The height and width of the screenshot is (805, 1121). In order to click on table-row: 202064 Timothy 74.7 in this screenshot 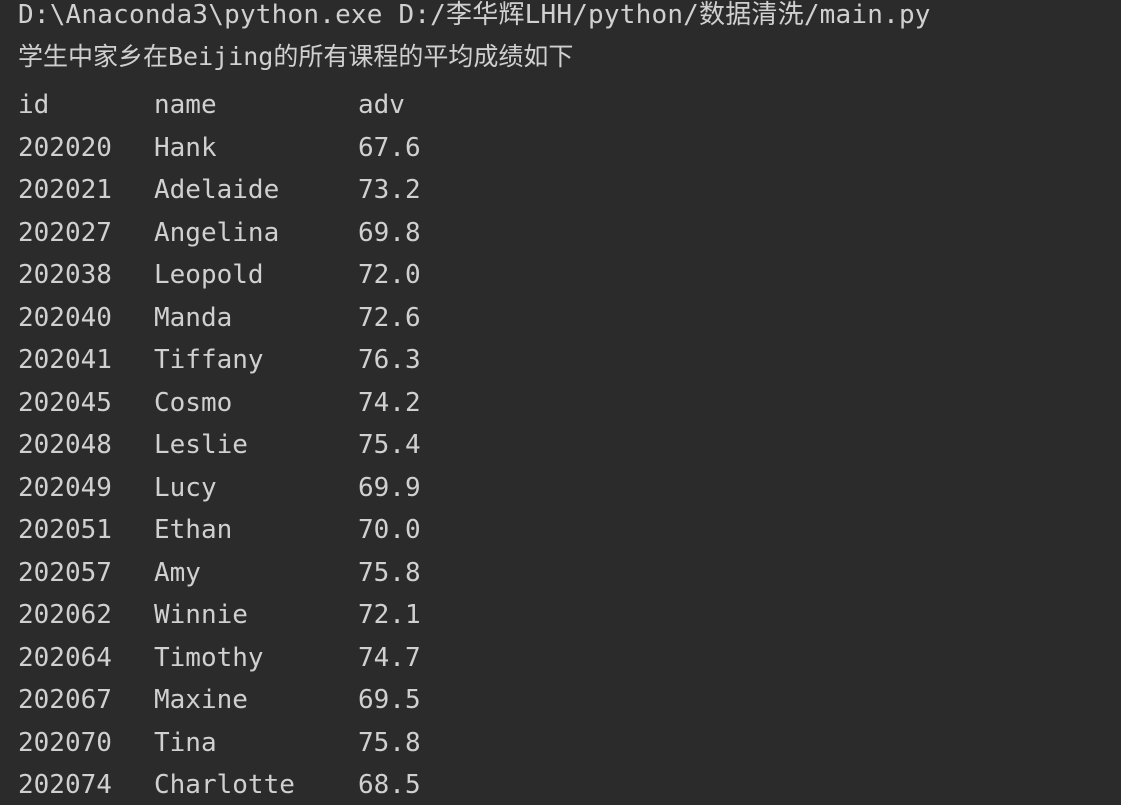, I will do `click(518, 658)`.